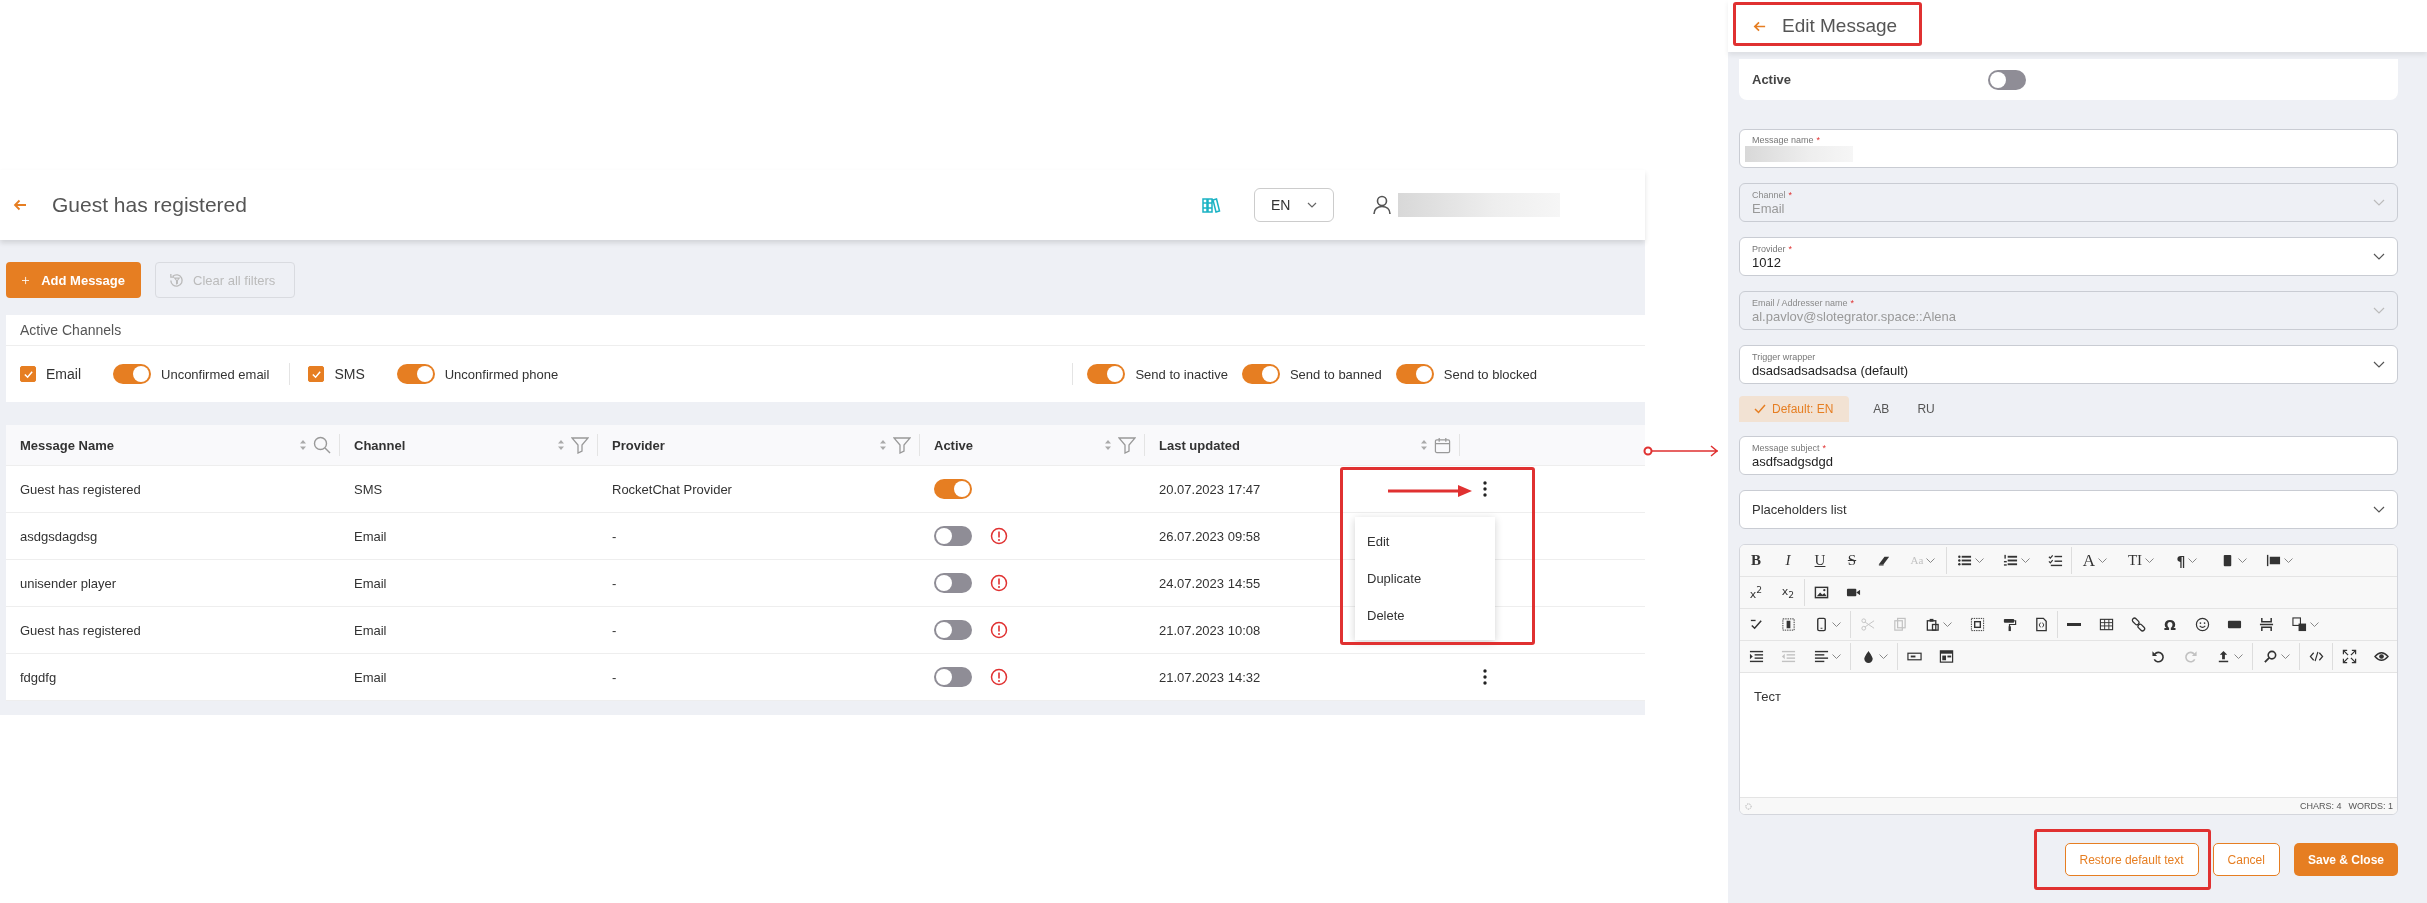 This screenshot has height=903, width=2427. What do you see at coordinates (2320, 806) in the screenshot?
I see `char-count: CHARS: 4` at bounding box center [2320, 806].